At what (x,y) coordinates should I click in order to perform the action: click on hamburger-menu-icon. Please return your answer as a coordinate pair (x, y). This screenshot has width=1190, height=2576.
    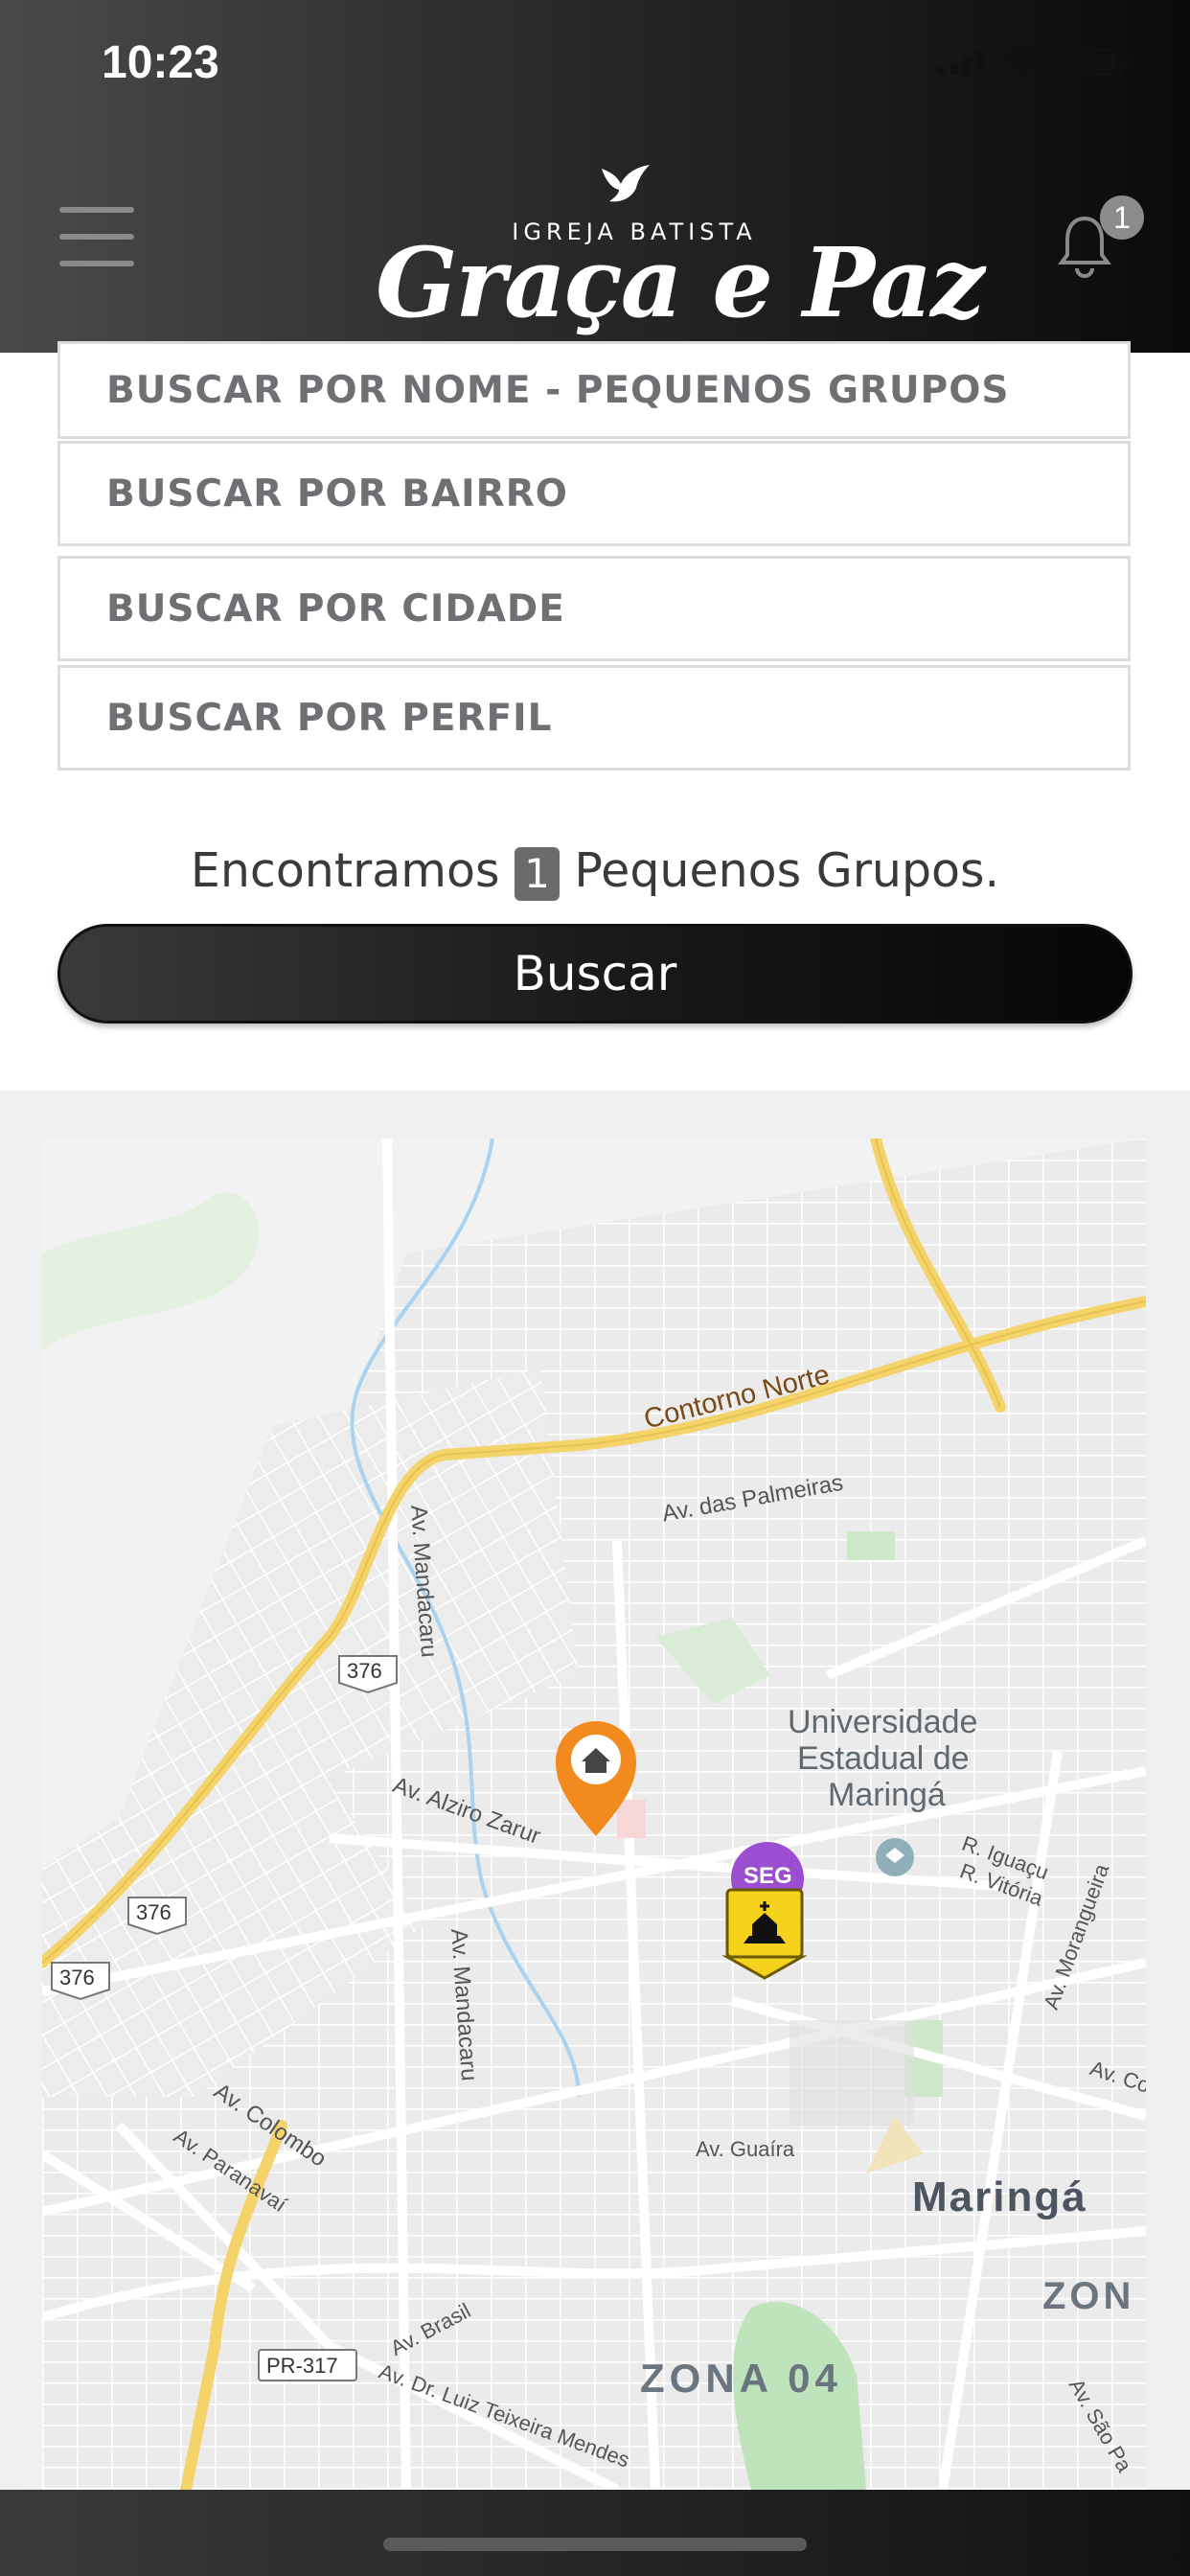
    Looking at the image, I should click on (97, 236).